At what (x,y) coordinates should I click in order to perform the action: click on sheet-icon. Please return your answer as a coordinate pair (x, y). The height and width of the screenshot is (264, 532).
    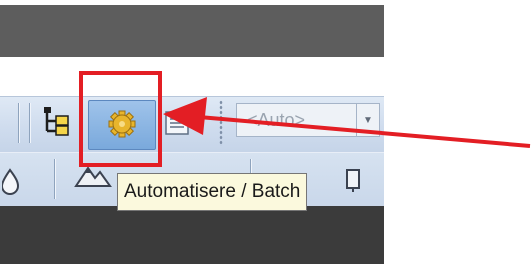
    Looking at the image, I should click on (177, 123).